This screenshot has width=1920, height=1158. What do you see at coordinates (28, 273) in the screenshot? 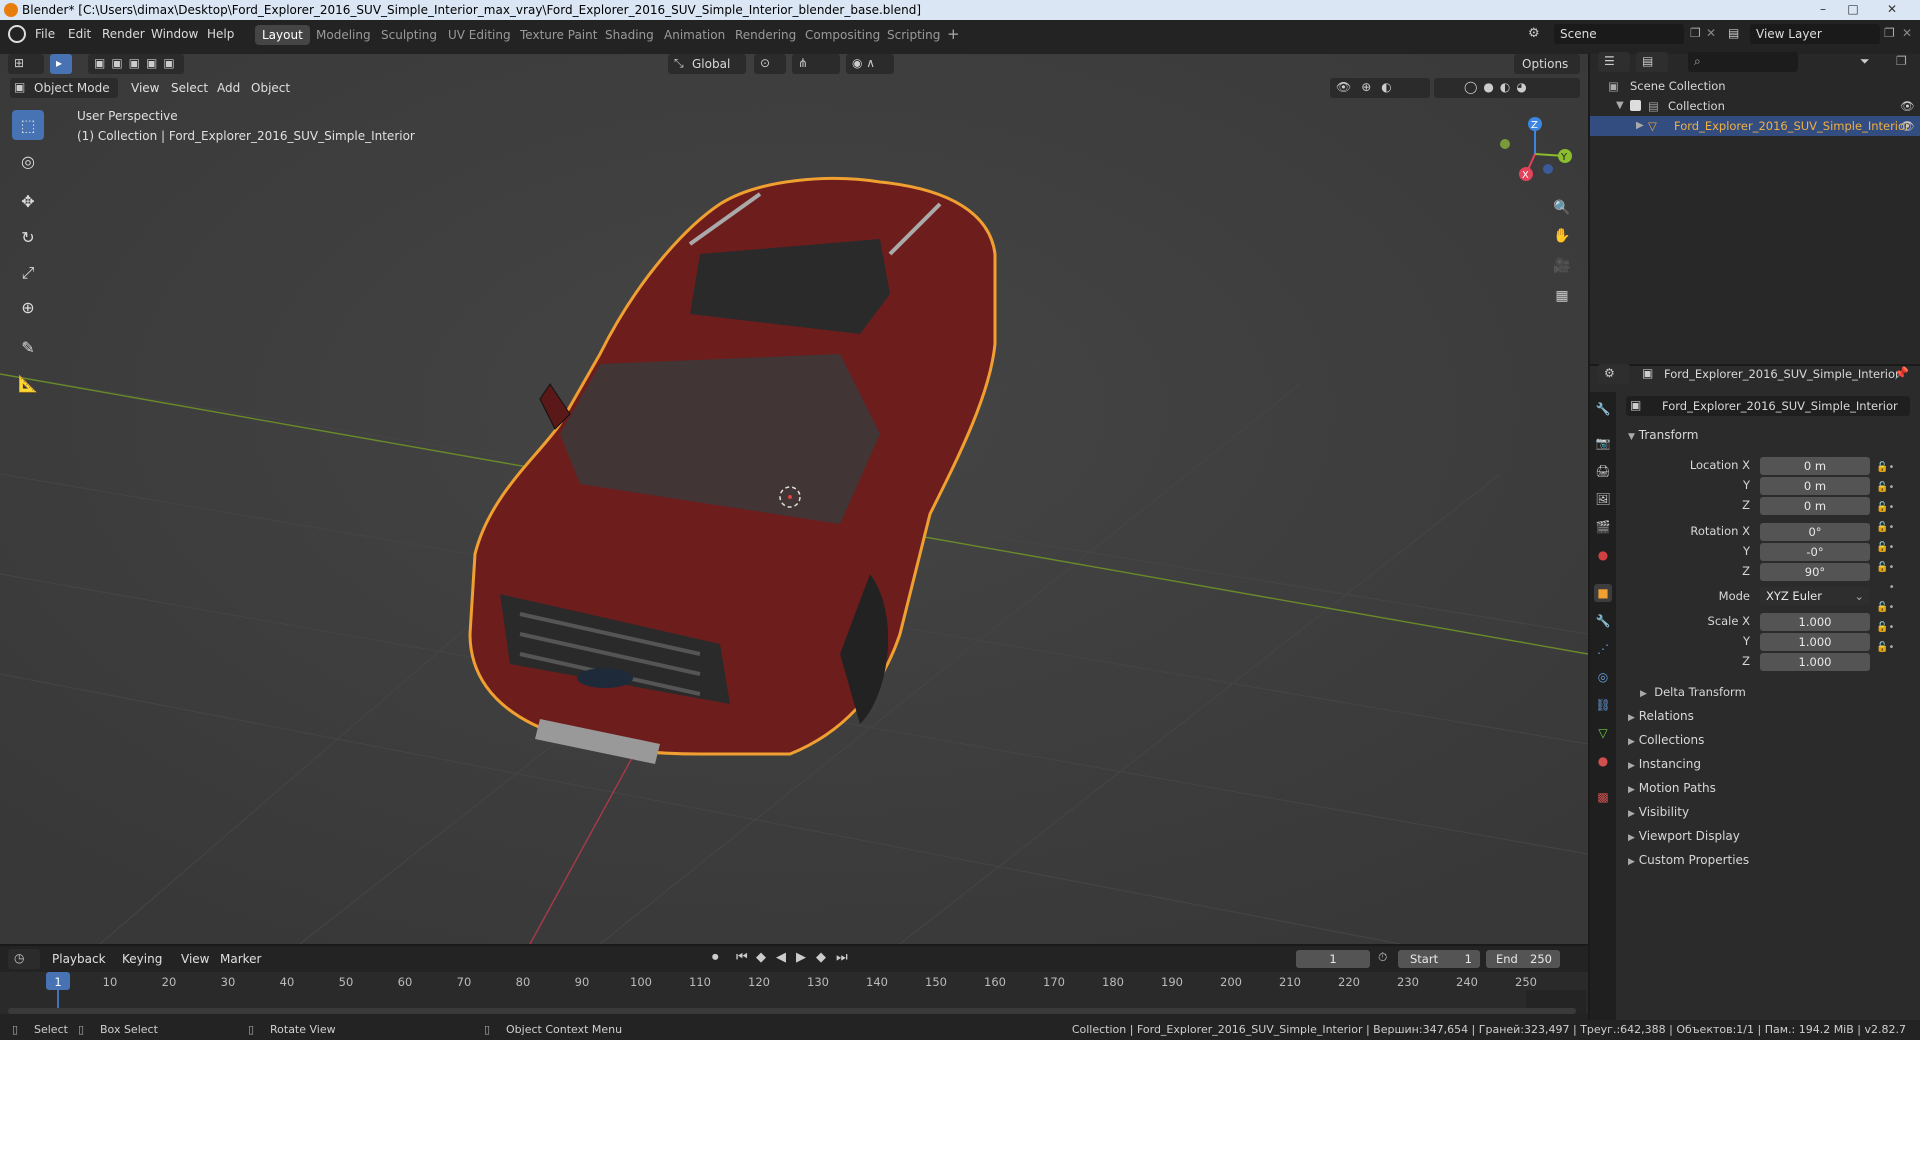
I see `tool-scale: ⤢` at bounding box center [28, 273].